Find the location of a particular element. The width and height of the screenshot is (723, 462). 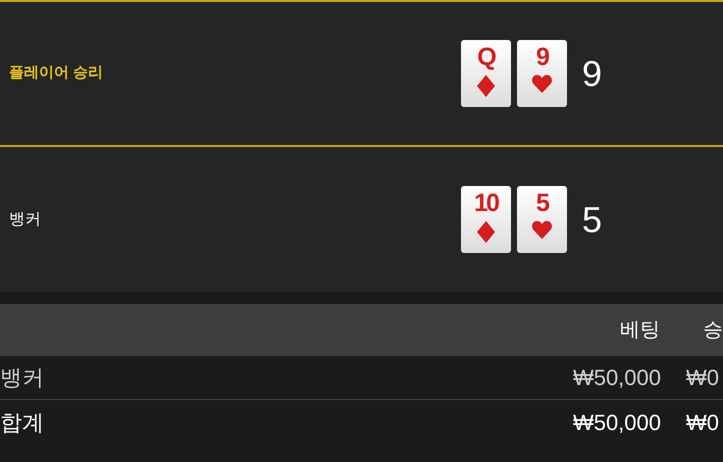

card-rank: 5 is located at coordinates (542, 203).